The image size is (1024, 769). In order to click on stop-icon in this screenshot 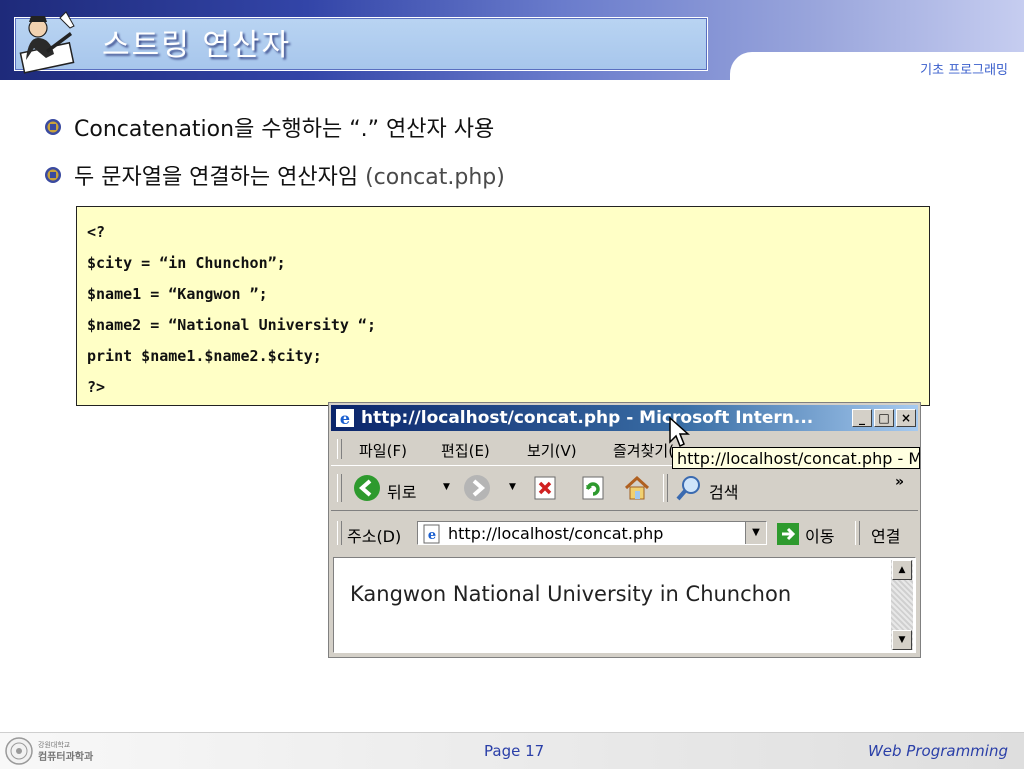, I will do `click(545, 488)`.